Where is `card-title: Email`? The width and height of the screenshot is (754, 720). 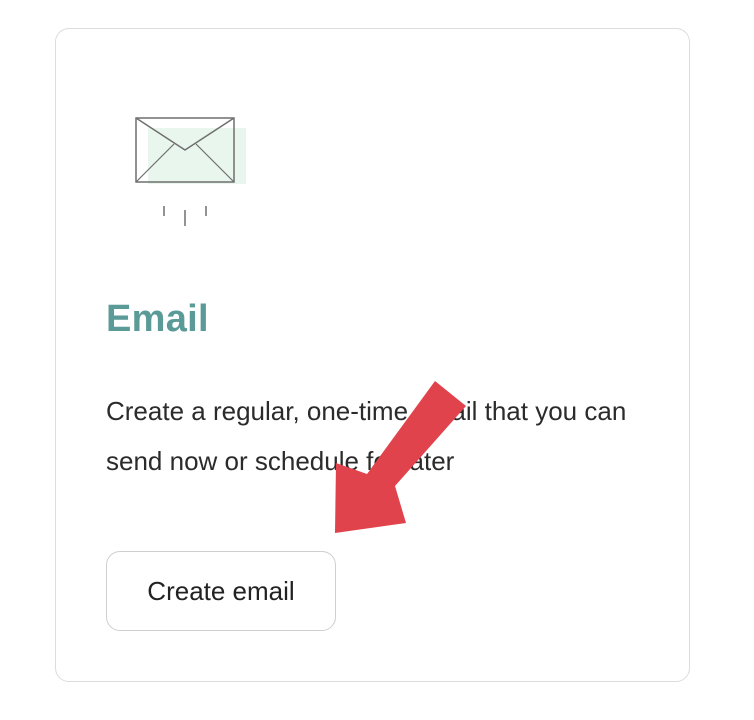
card-title: Email is located at coordinates (157, 319).